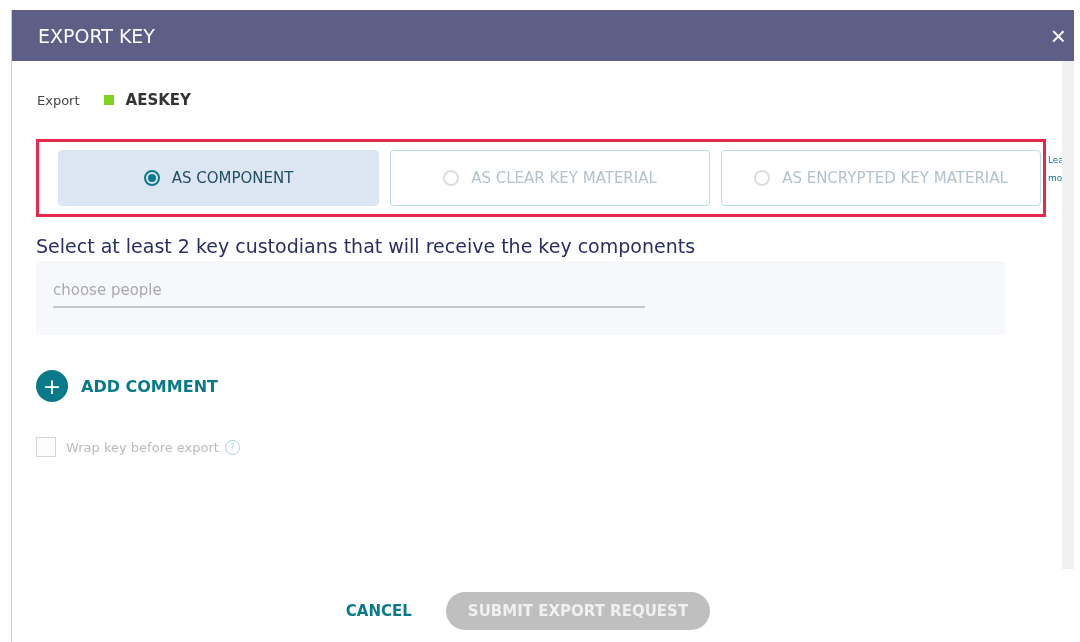  Describe the element at coordinates (1058, 35) in the screenshot. I see `close-button: ×` at that location.